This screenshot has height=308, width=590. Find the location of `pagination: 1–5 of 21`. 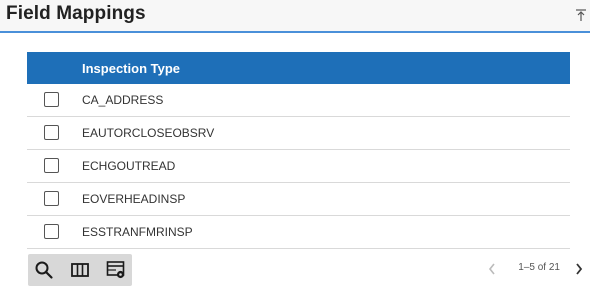

pagination: 1–5 of 21 is located at coordinates (536, 270).